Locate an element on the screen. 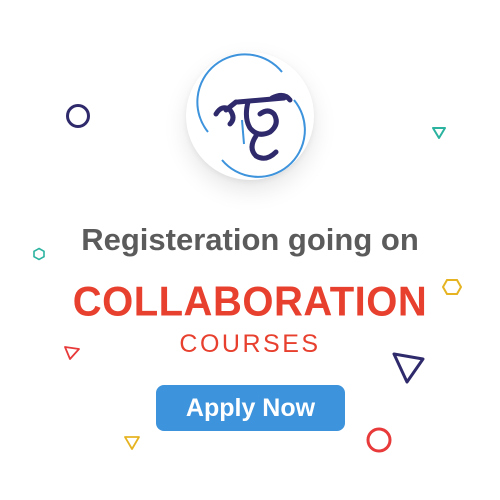 The width and height of the screenshot is (500, 500). navy-circle-icon is located at coordinates (78, 116).